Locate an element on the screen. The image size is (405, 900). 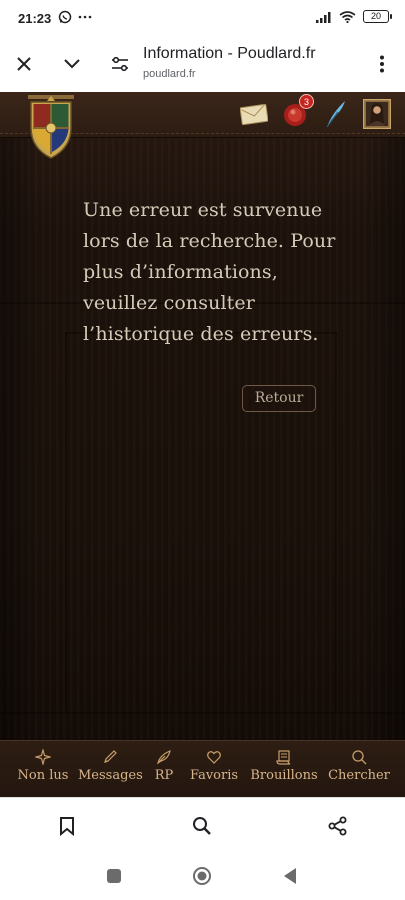
red-seal-icon: 3 is located at coordinates (296, 112).